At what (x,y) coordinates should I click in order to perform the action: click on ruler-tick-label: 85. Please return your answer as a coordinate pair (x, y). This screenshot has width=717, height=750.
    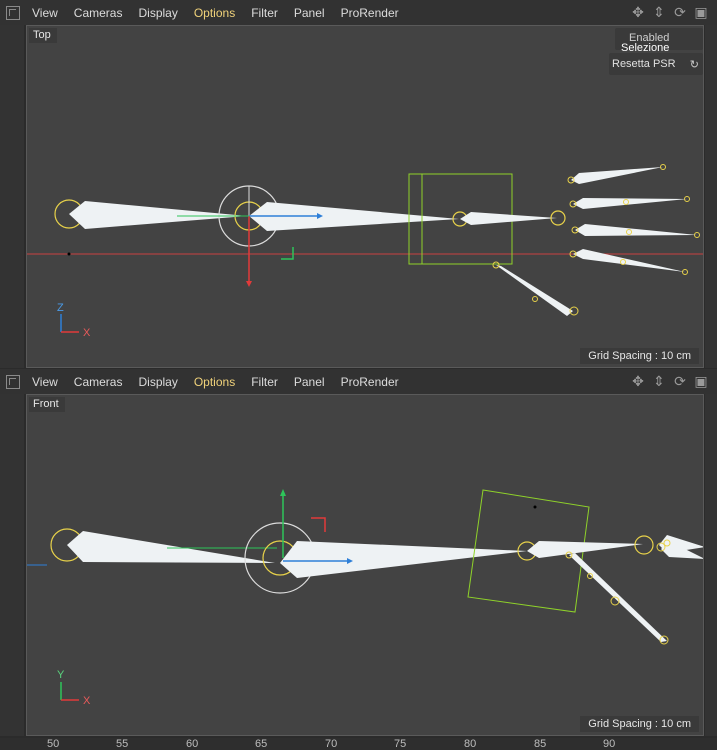
    Looking at the image, I should click on (540, 744).